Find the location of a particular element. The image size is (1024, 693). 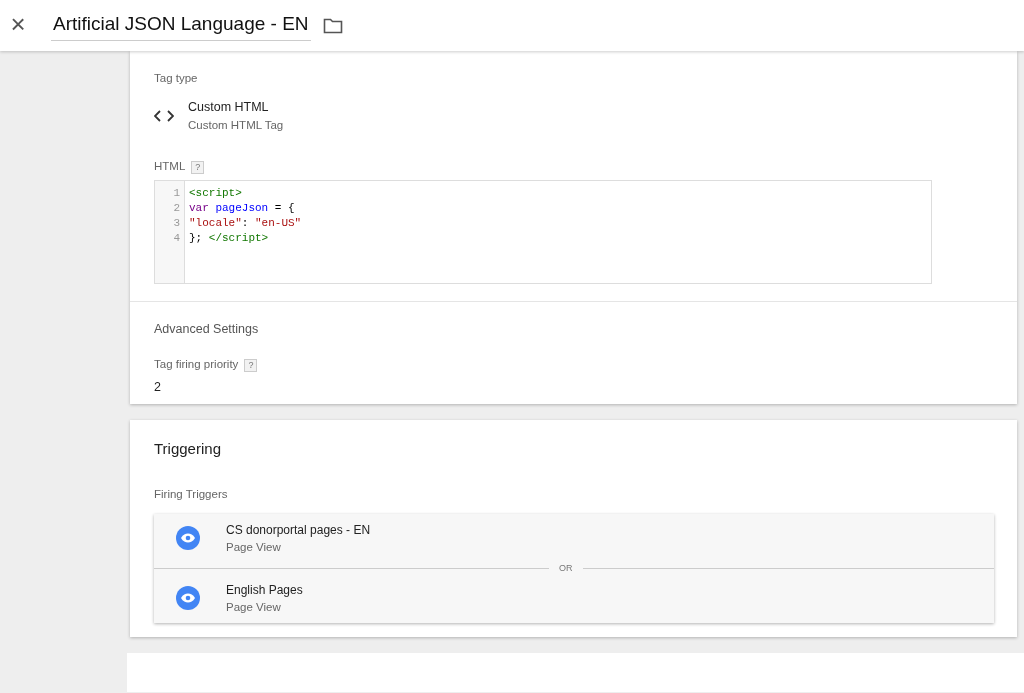

folder-icon is located at coordinates (332, 25).